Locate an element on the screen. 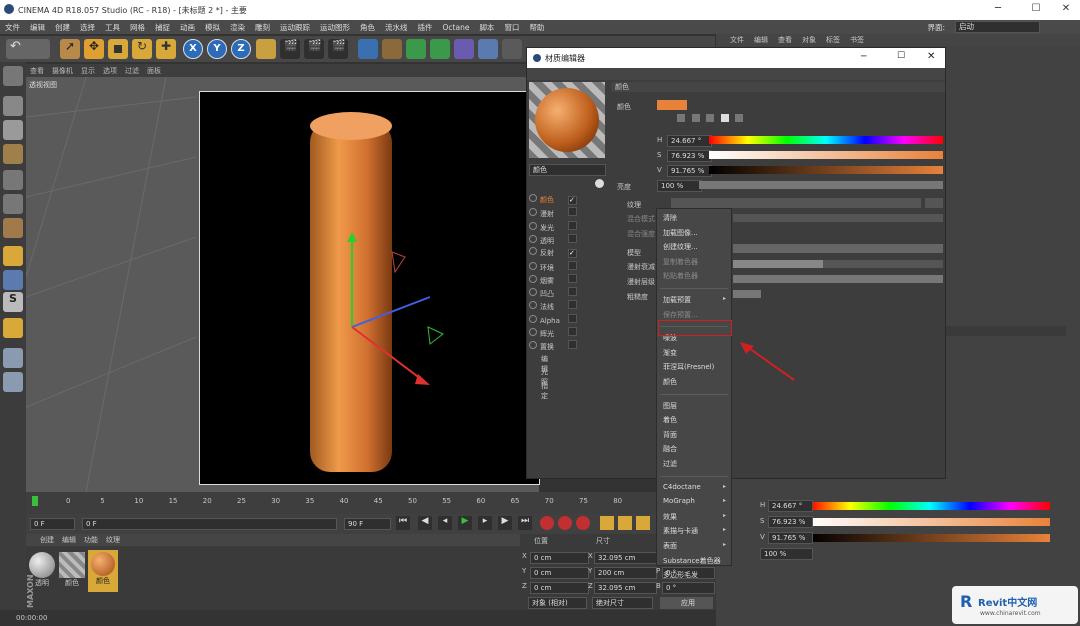 Image resolution: width=1080 pixels, height=626 pixels. menu-file: 文件 is located at coordinates (12, 27).